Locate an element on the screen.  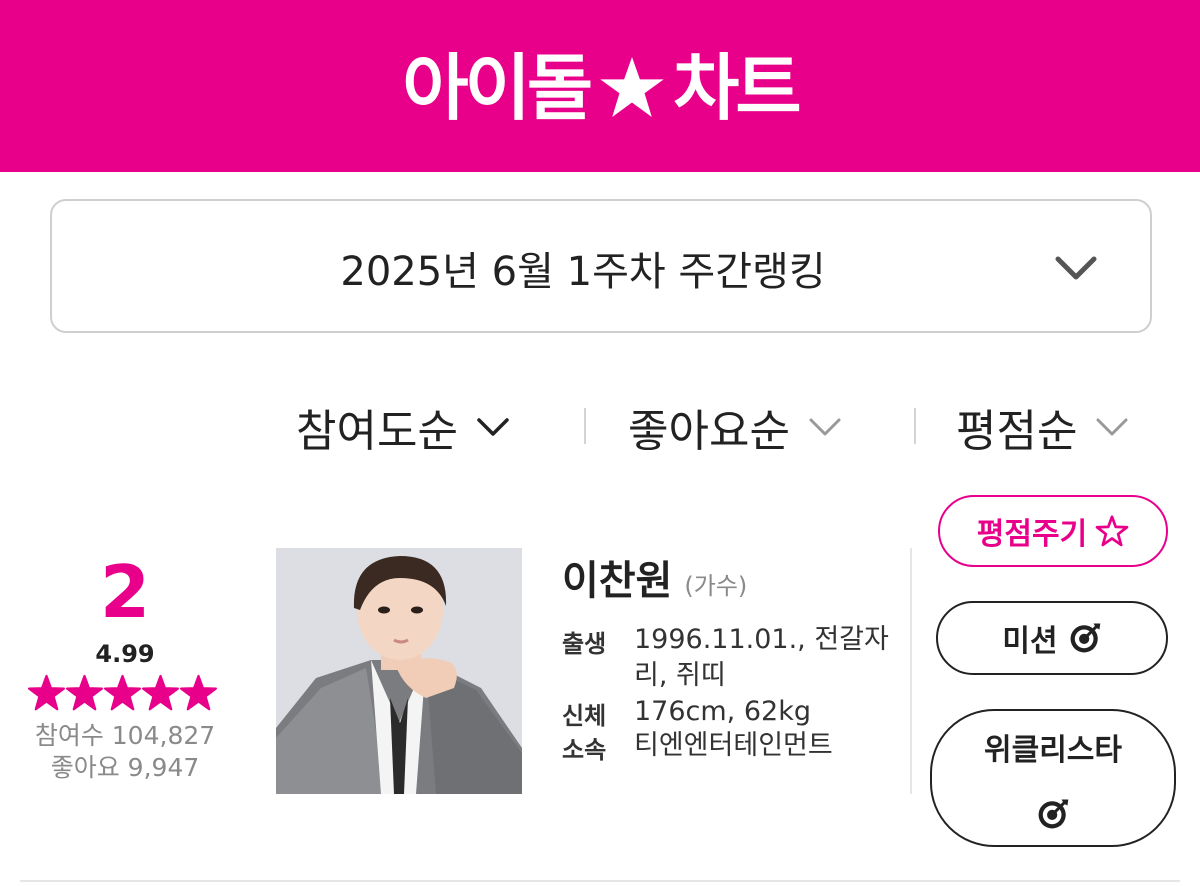
birth-value: 1996.11.01., 전갈자리, 쥐띠 is located at coordinates (761, 657).